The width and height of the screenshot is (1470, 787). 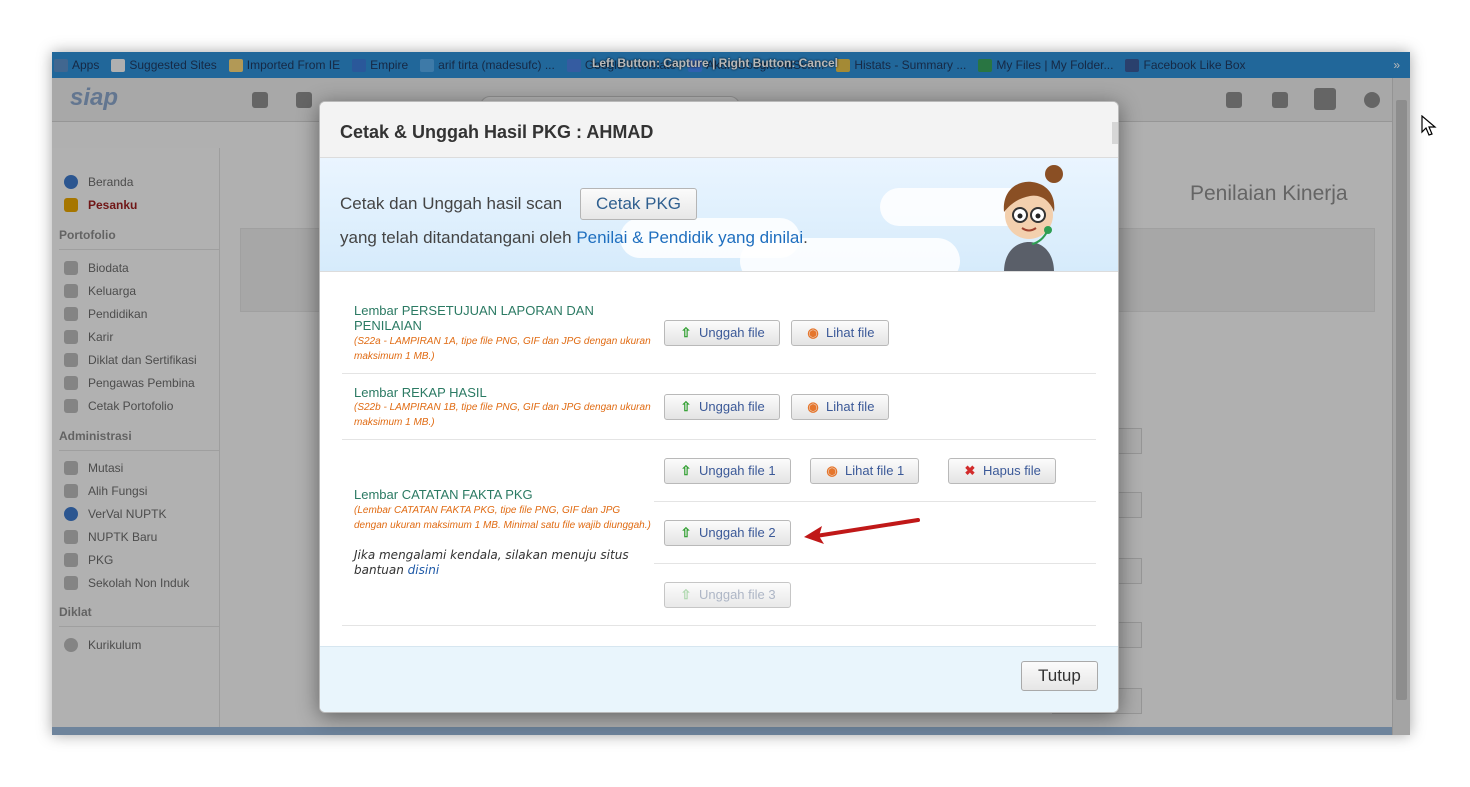 What do you see at coordinates (71, 583) in the screenshot?
I see `school-icon` at bounding box center [71, 583].